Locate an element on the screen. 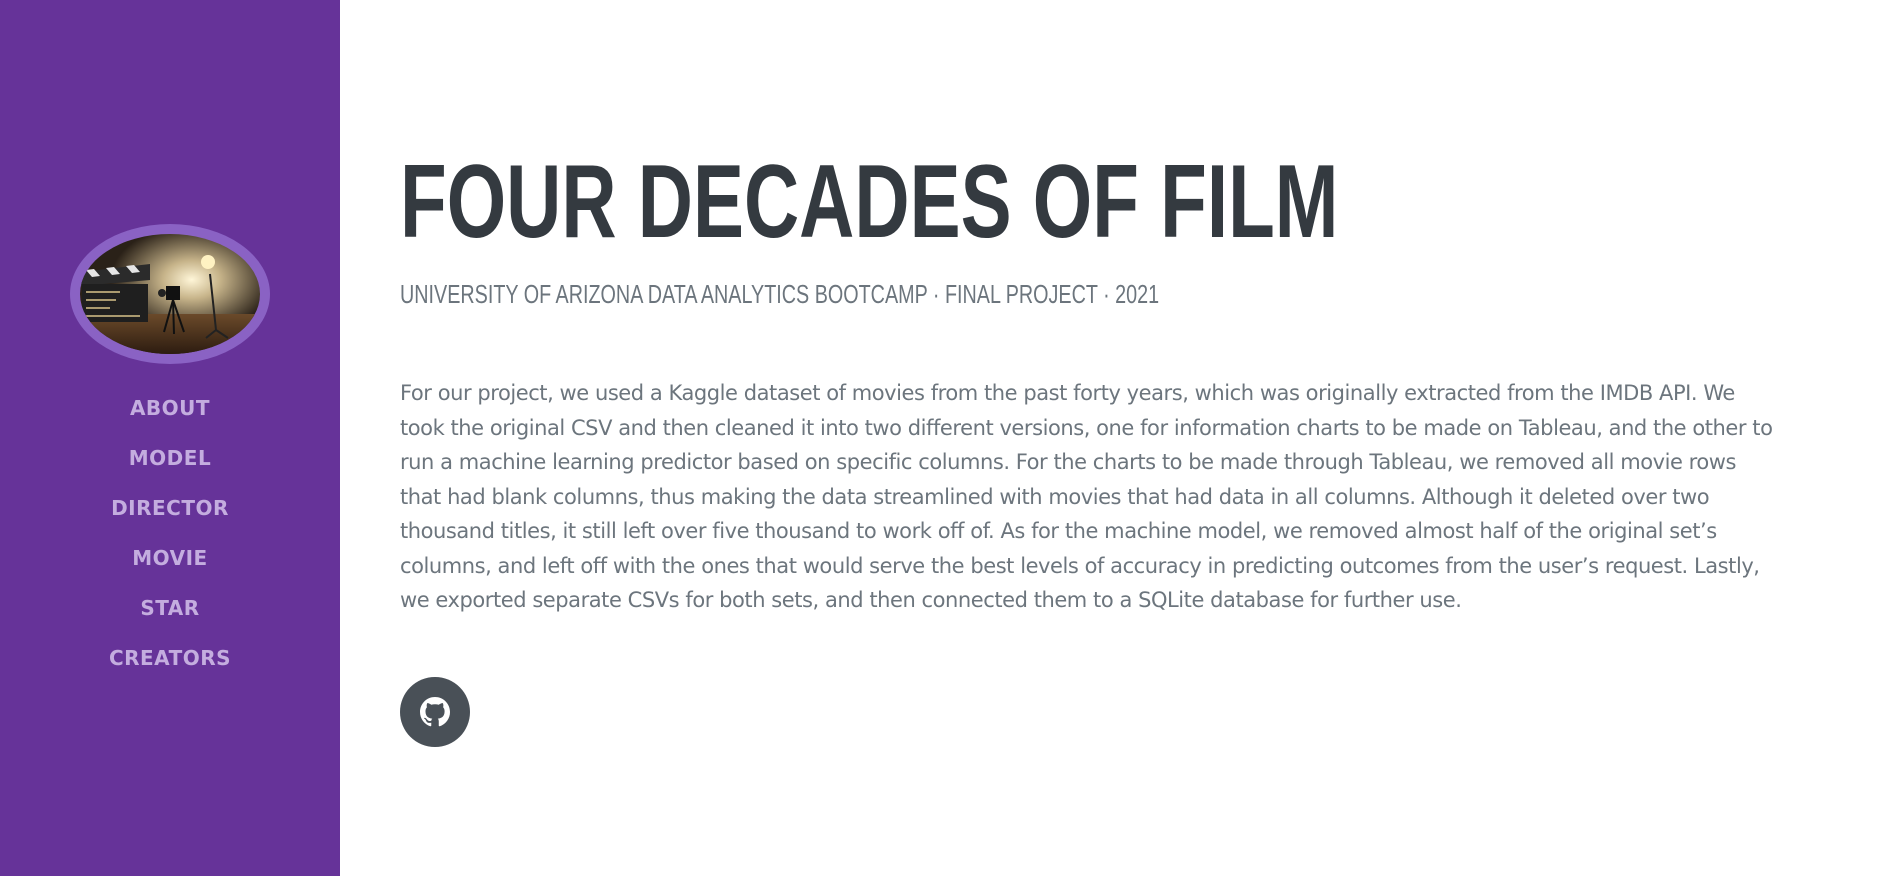 This screenshot has width=1892, height=876. sidebar-nav-item: Creators is located at coordinates (170, 658).